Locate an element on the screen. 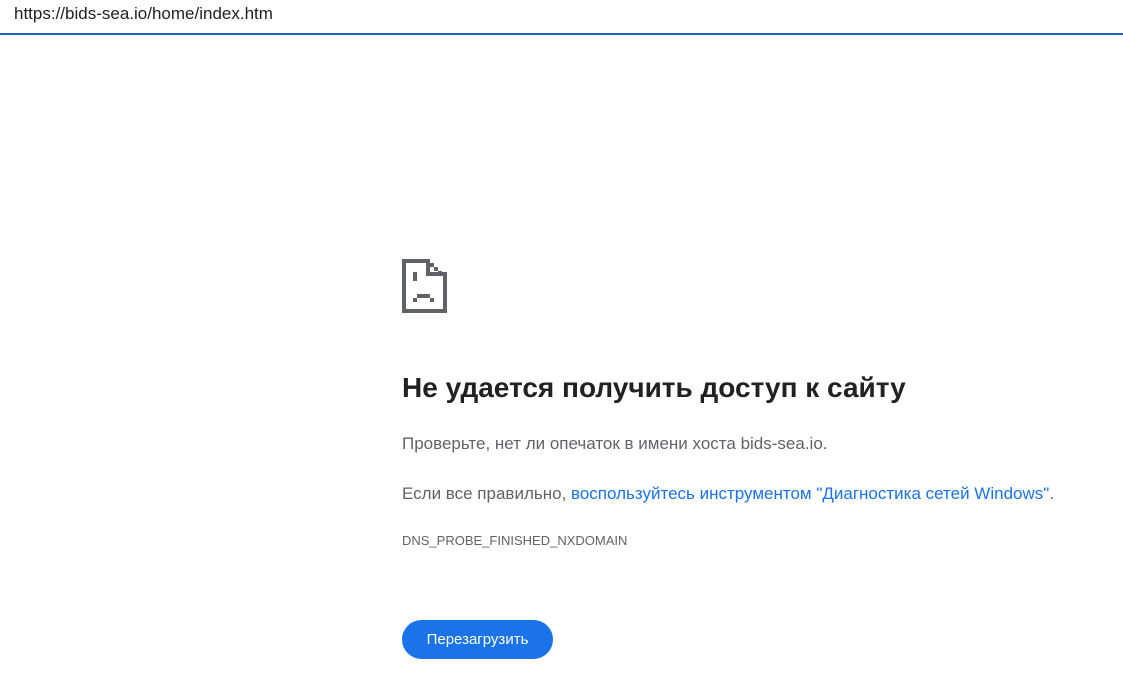  error-code: DNS_PROBE_FINISHED_NXDOMAIN is located at coordinates (515, 540).